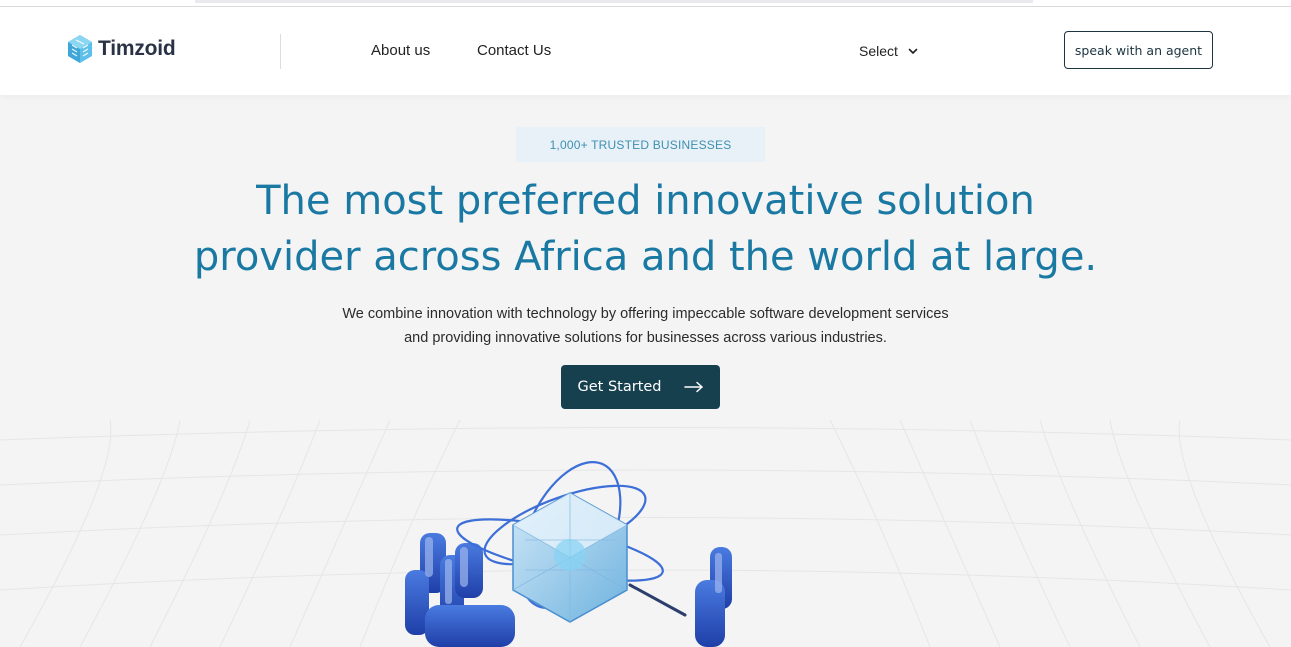 Image resolution: width=1291 pixels, height=647 pixels. I want to click on select-label: Select, so click(878, 51).